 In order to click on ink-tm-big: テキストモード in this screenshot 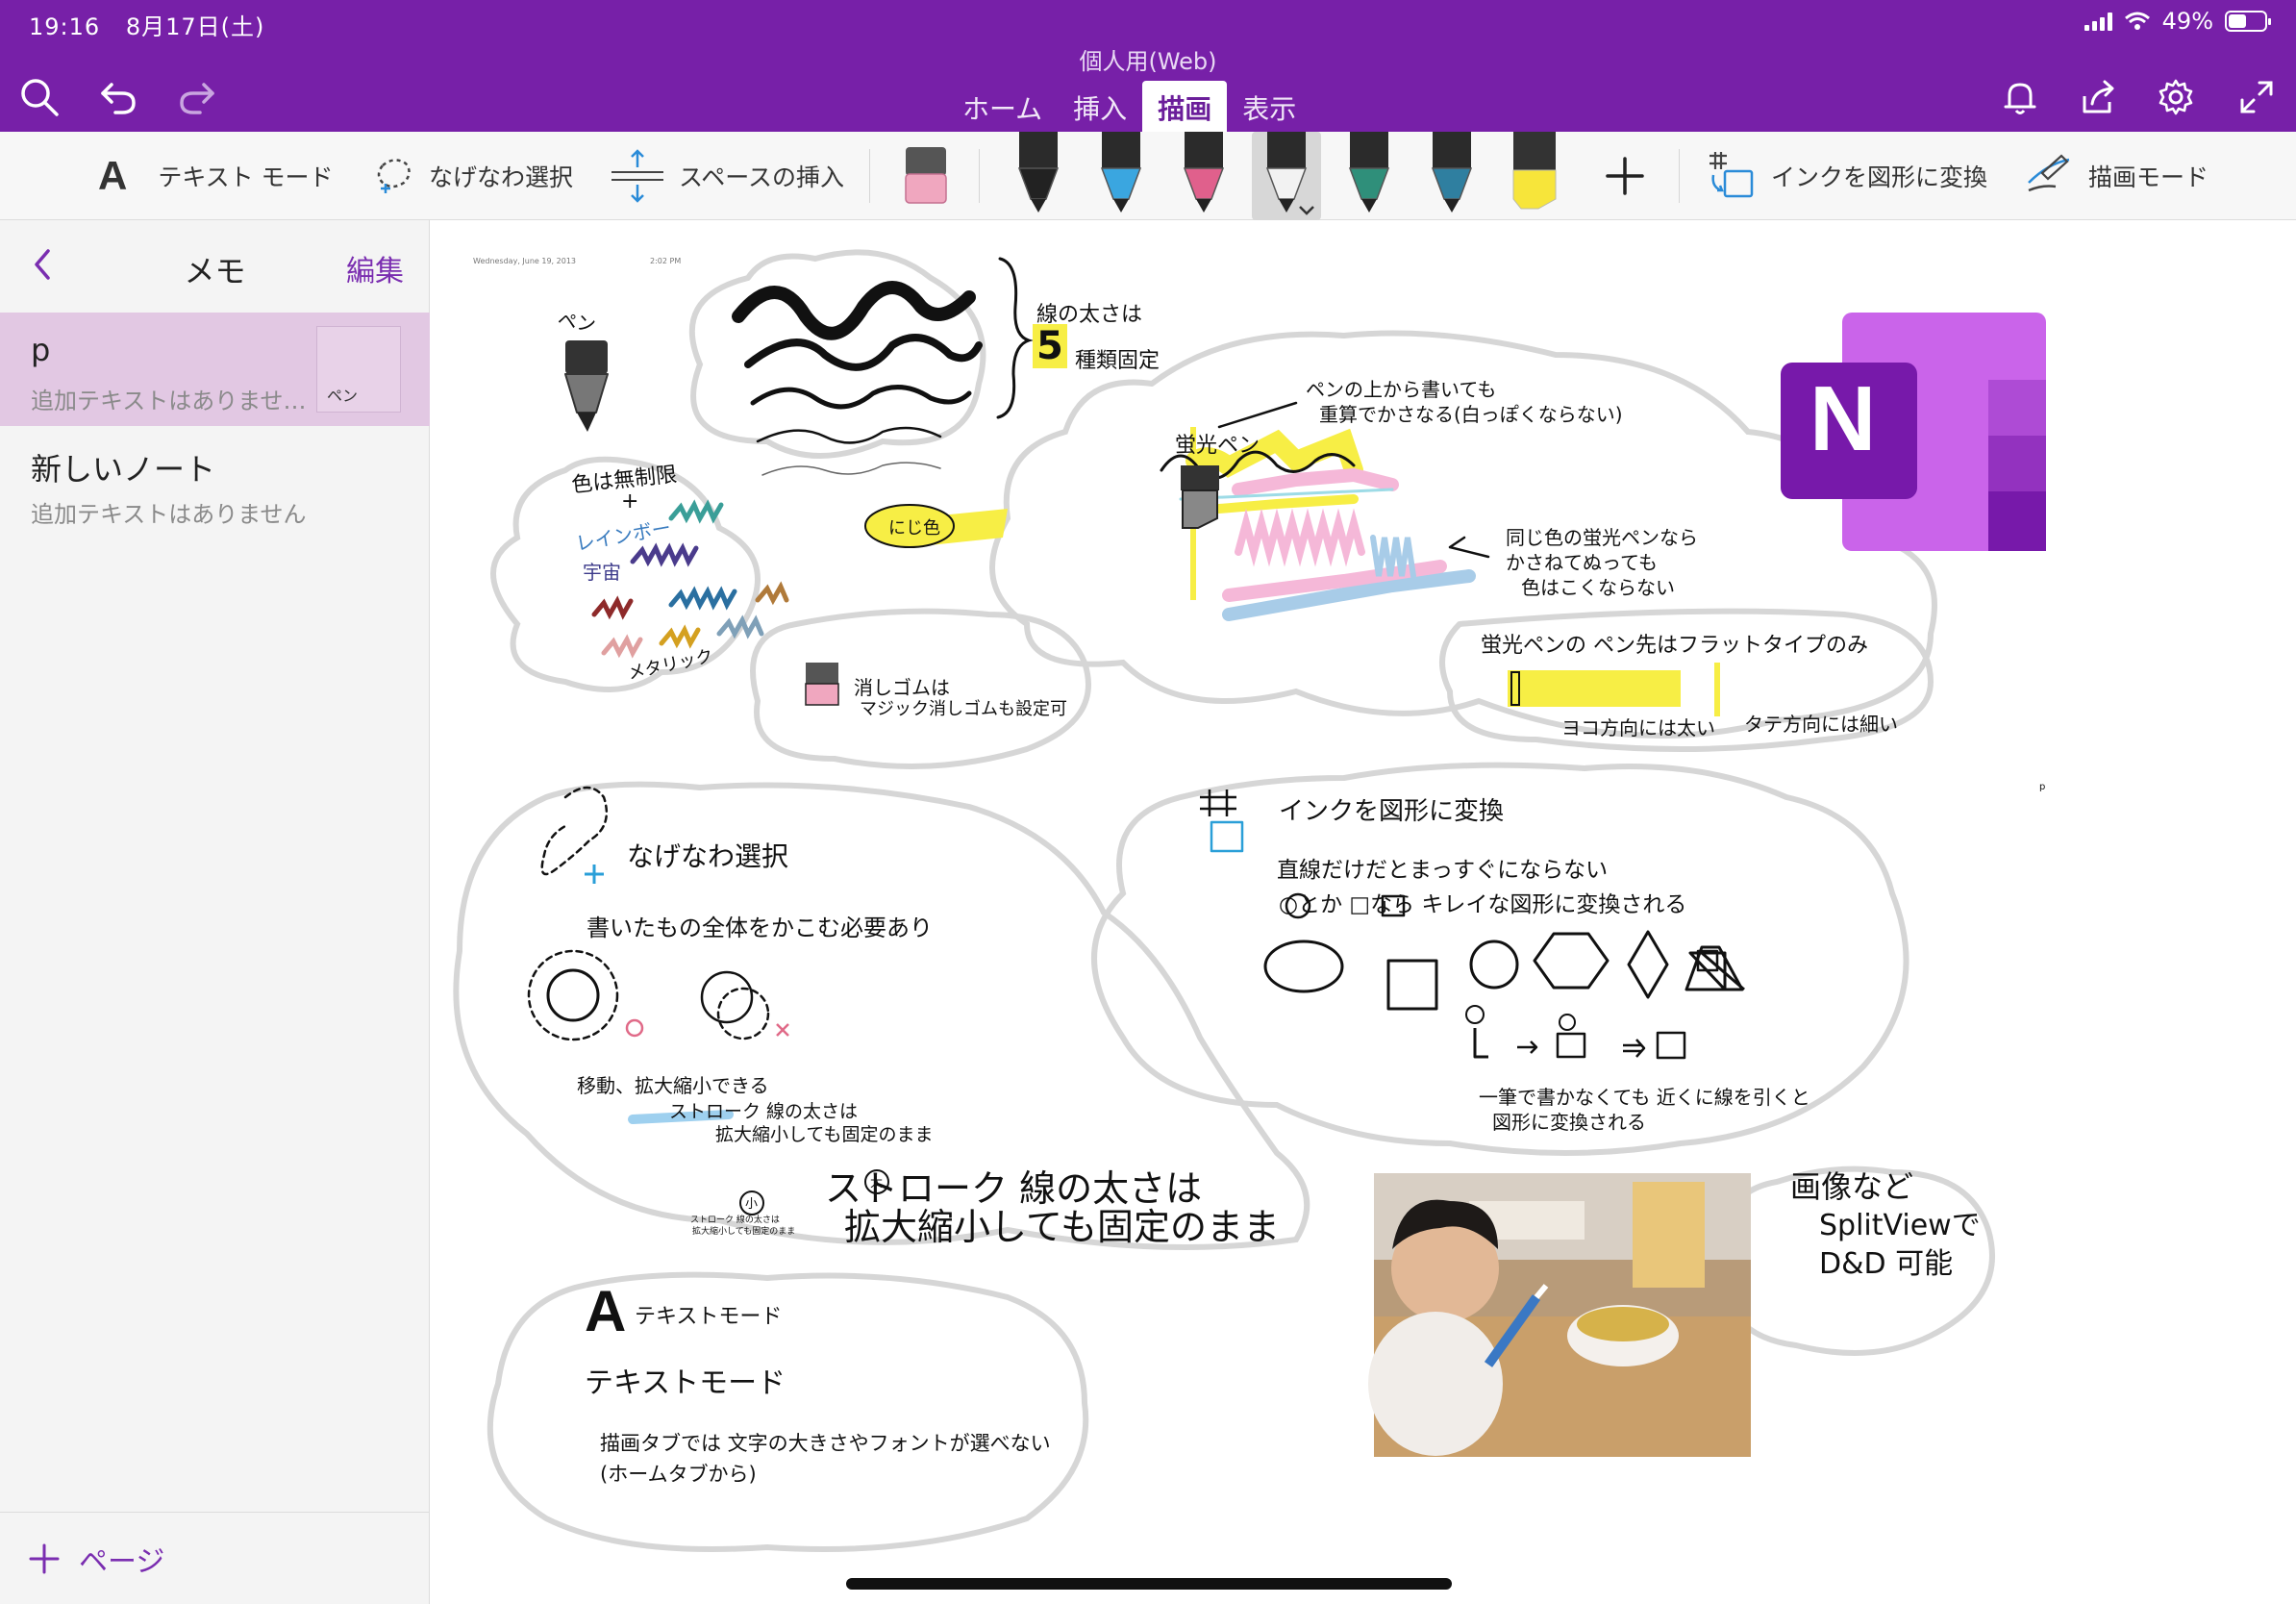, I will do `click(685, 1383)`.